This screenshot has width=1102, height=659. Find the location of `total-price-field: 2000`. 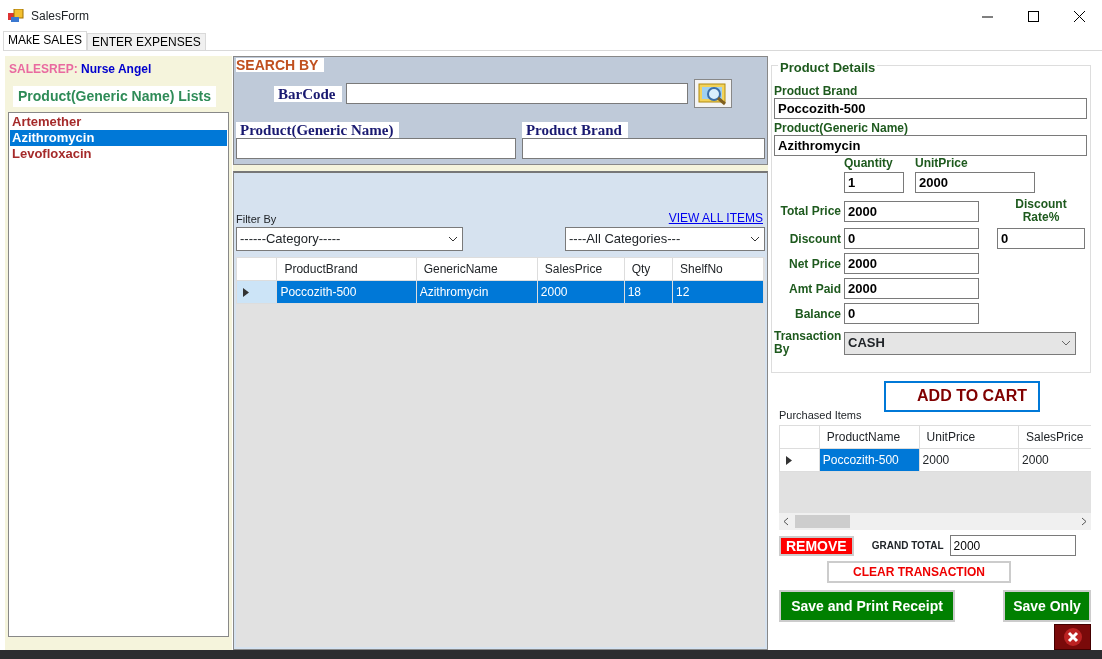

total-price-field: 2000 is located at coordinates (911, 211).